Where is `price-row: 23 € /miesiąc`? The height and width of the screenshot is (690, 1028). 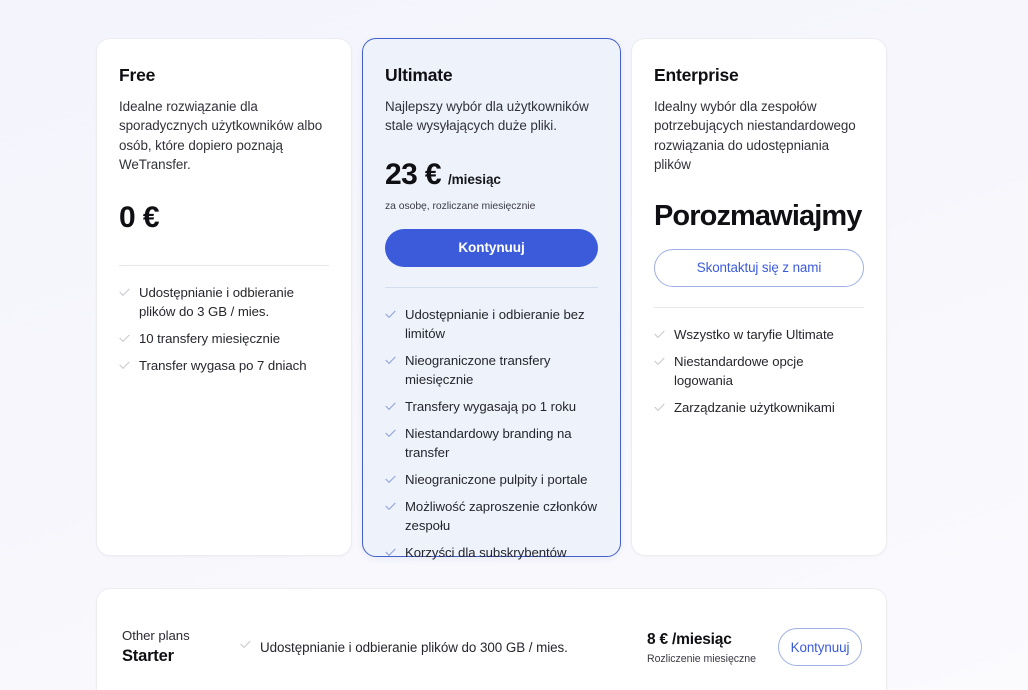 price-row: 23 € /miesiąc is located at coordinates (491, 175).